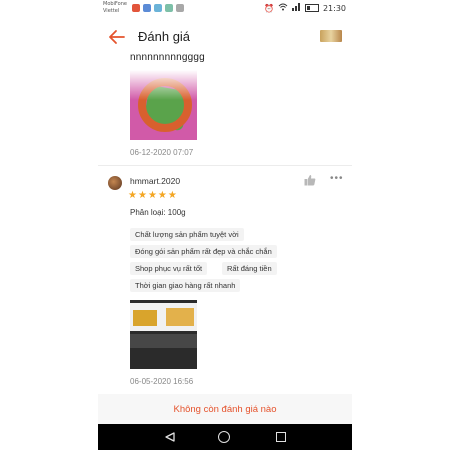 This screenshot has height=450, width=450. I want to click on arrow-left-icon, so click(117, 37).